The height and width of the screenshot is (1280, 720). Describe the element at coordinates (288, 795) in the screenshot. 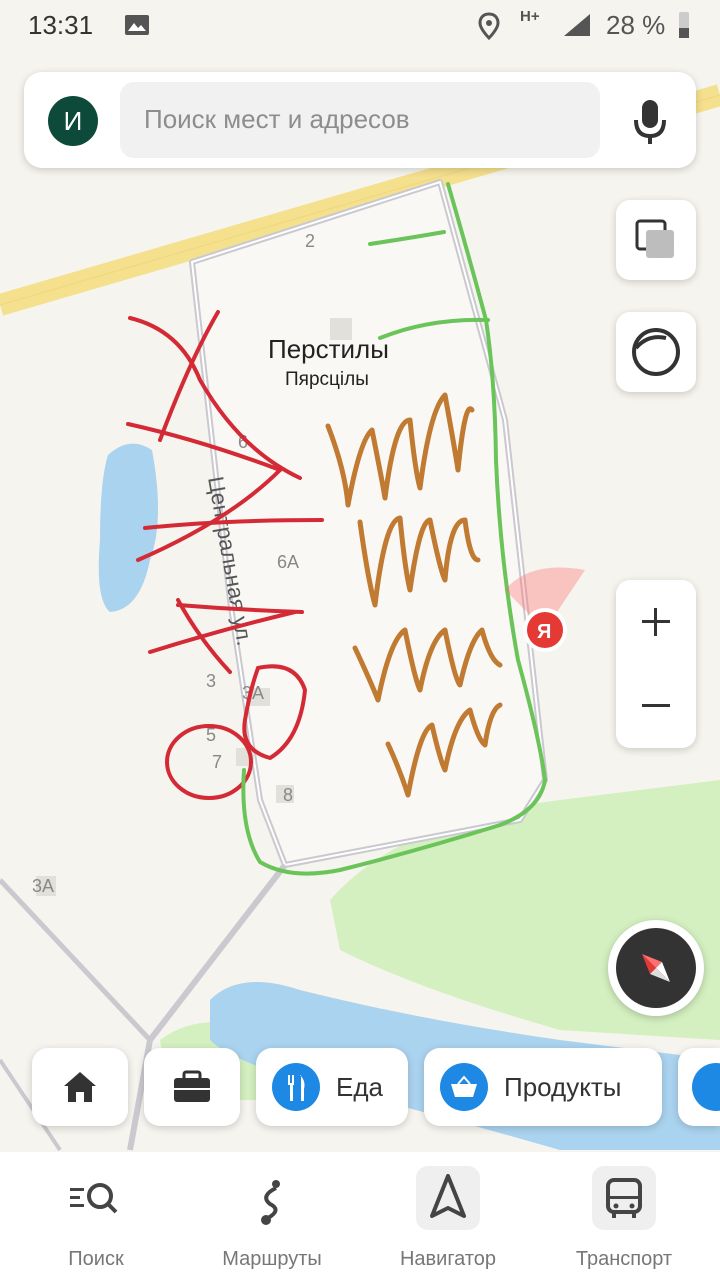

I see `house-number: 8` at that location.